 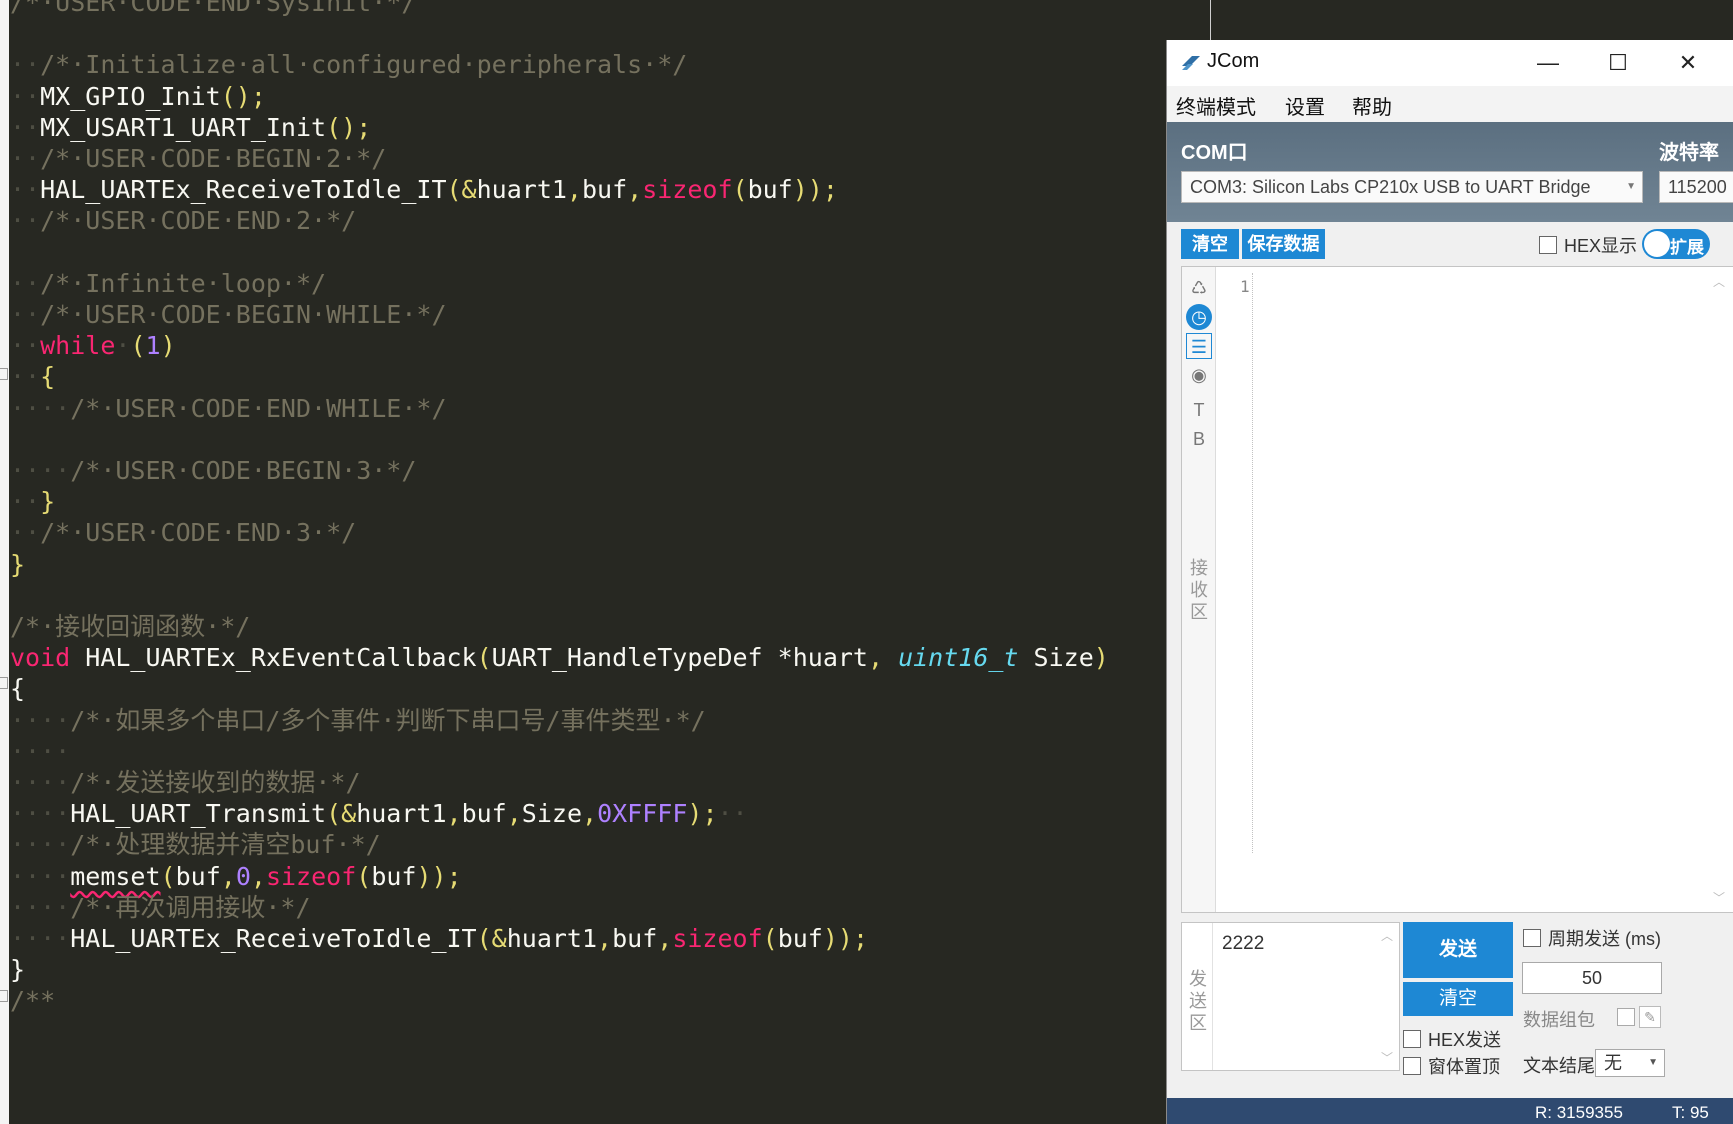 What do you see at coordinates (815, 658) in the screenshot?
I see `code-token: *huart` at bounding box center [815, 658].